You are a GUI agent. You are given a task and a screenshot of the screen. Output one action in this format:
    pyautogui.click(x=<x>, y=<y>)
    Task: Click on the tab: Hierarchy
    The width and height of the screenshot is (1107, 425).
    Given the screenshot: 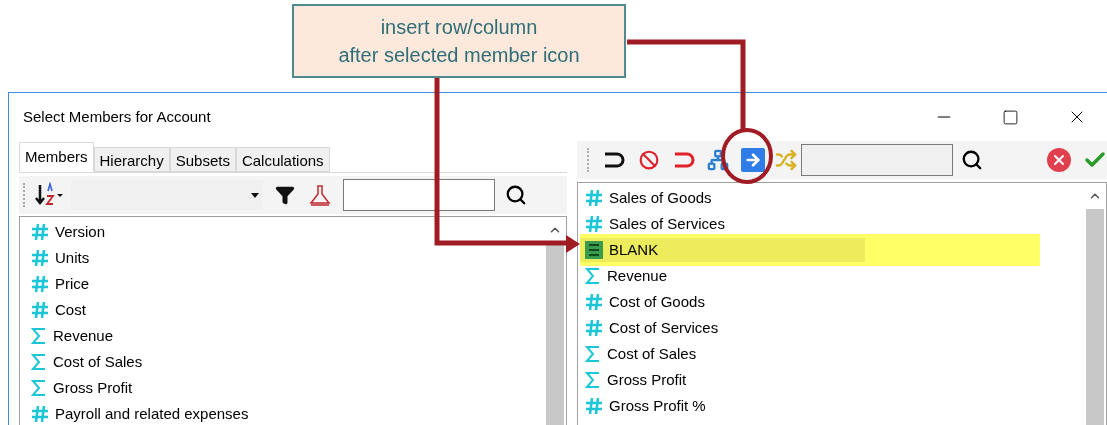 What is the action you would take?
    pyautogui.click(x=131, y=159)
    